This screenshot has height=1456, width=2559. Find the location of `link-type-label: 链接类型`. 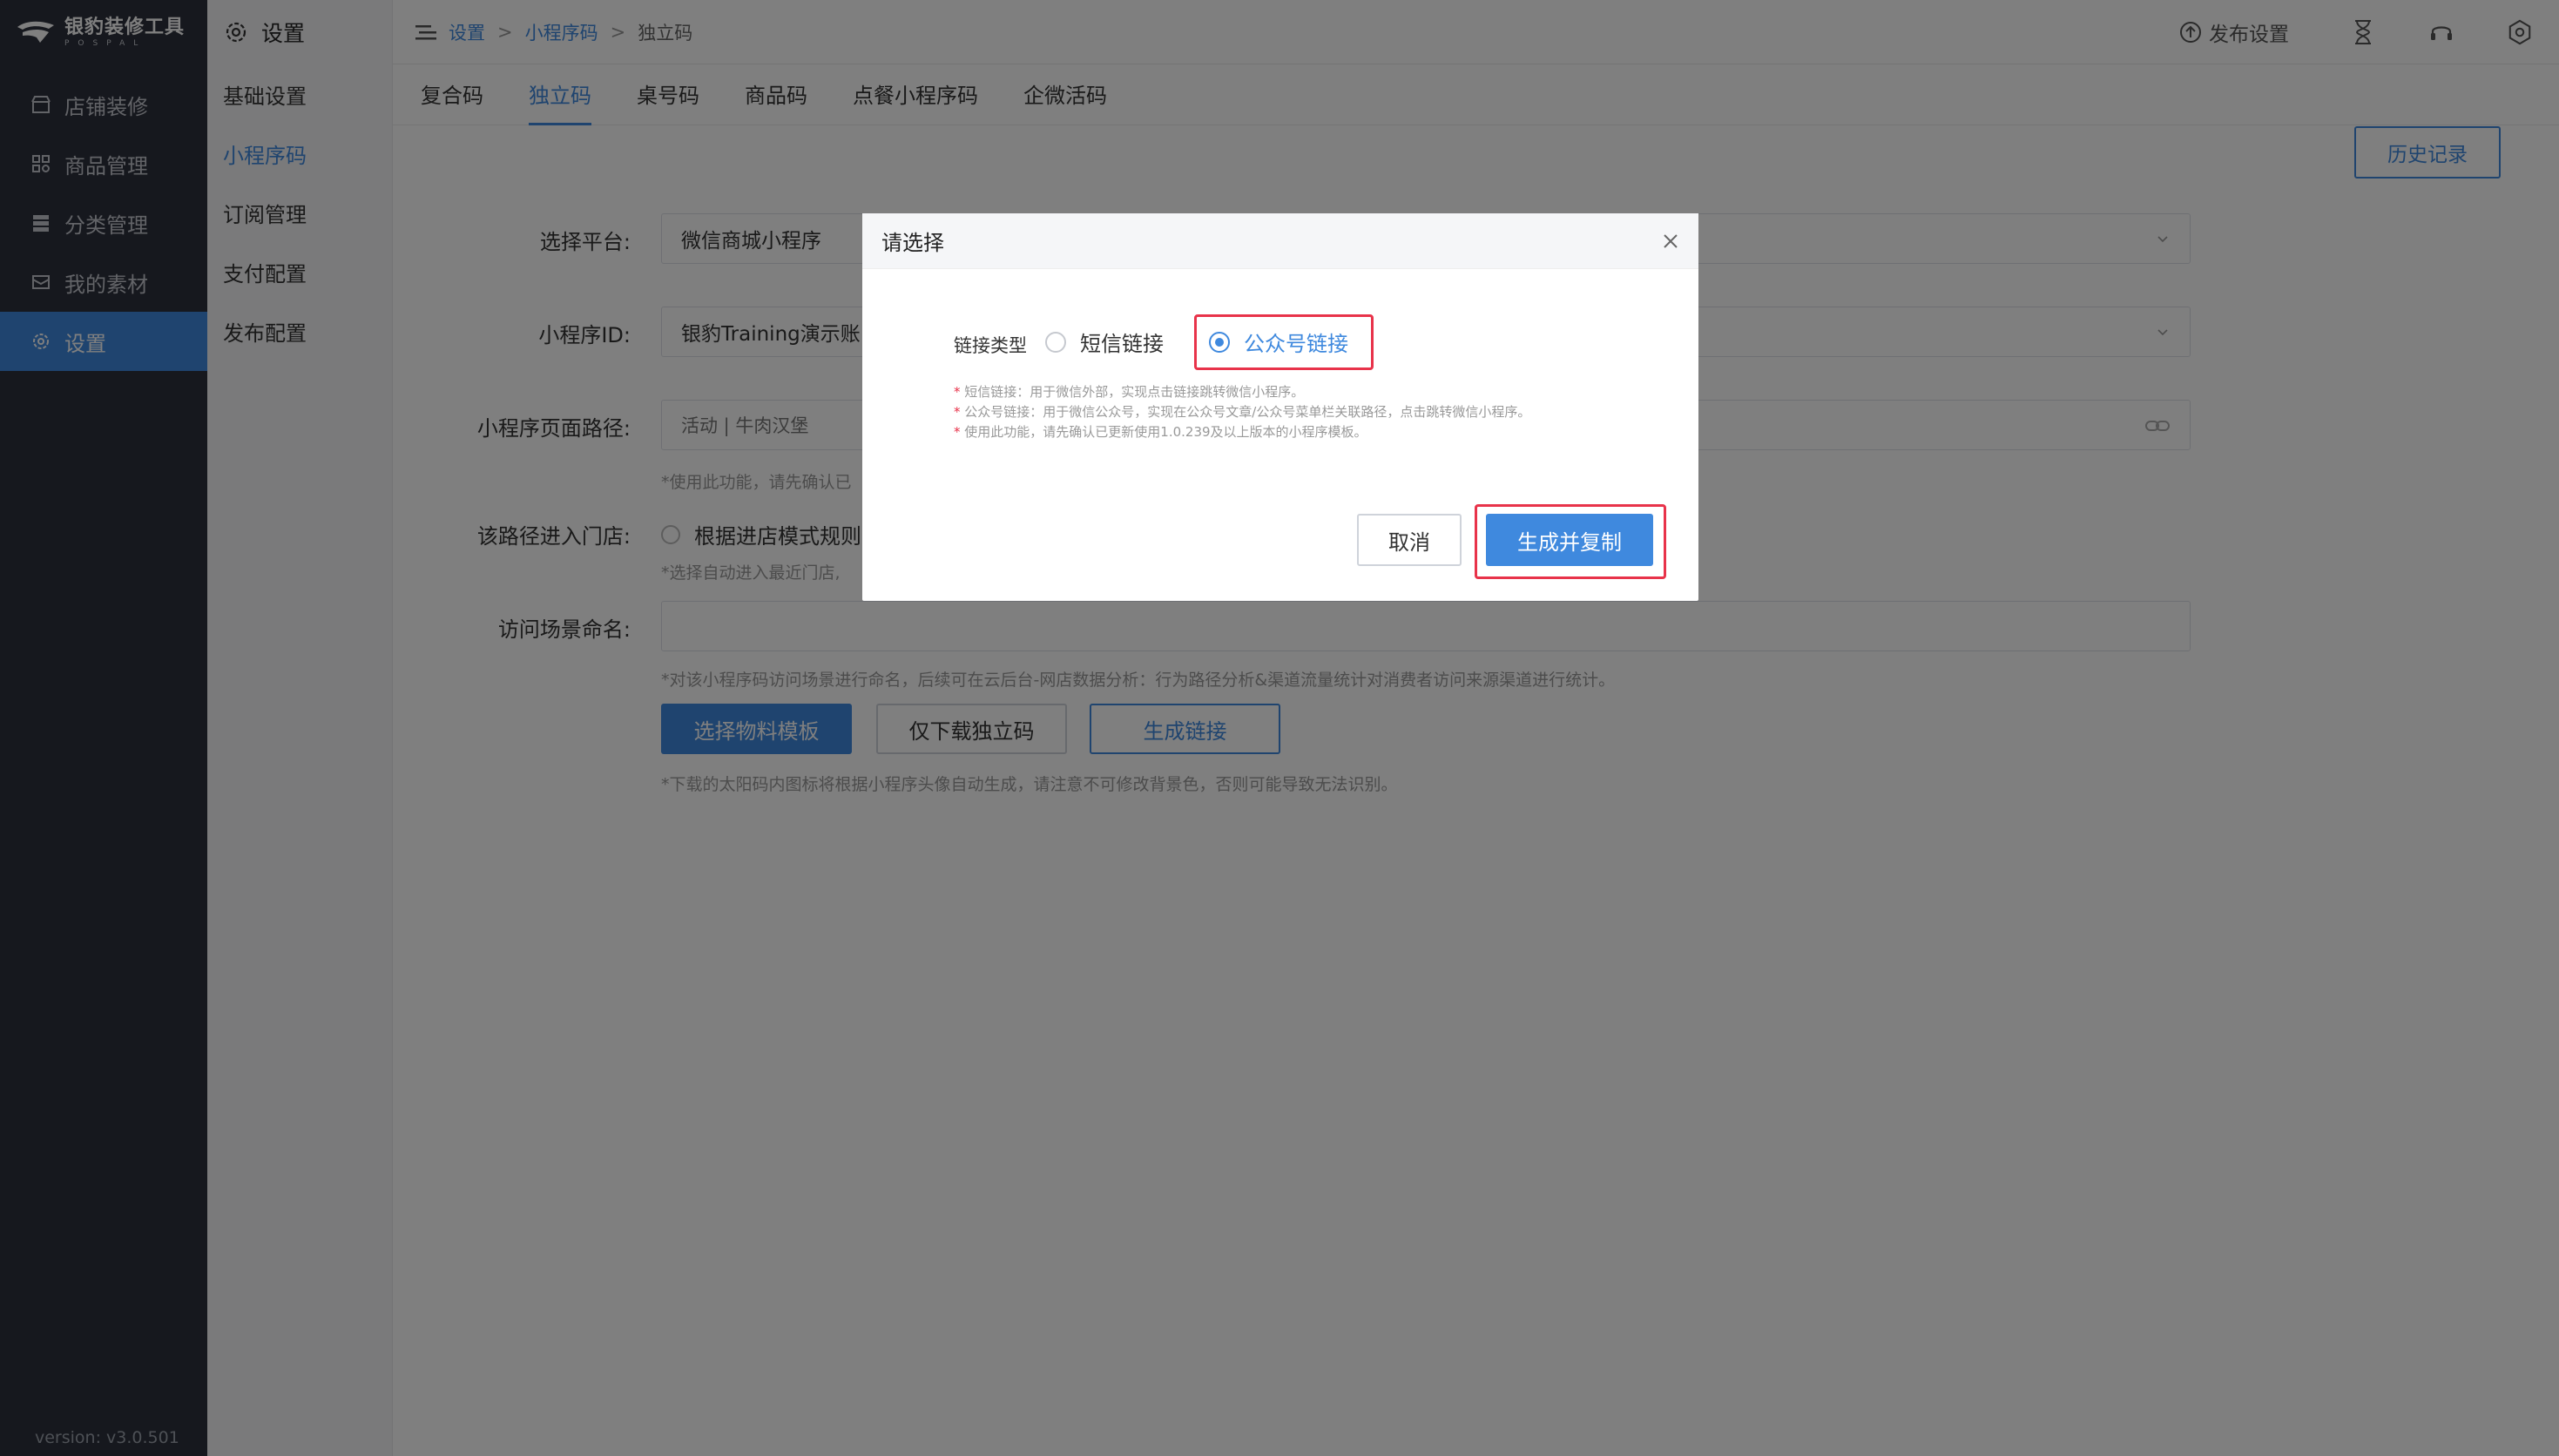

link-type-label: 链接类型 is located at coordinates (990, 345).